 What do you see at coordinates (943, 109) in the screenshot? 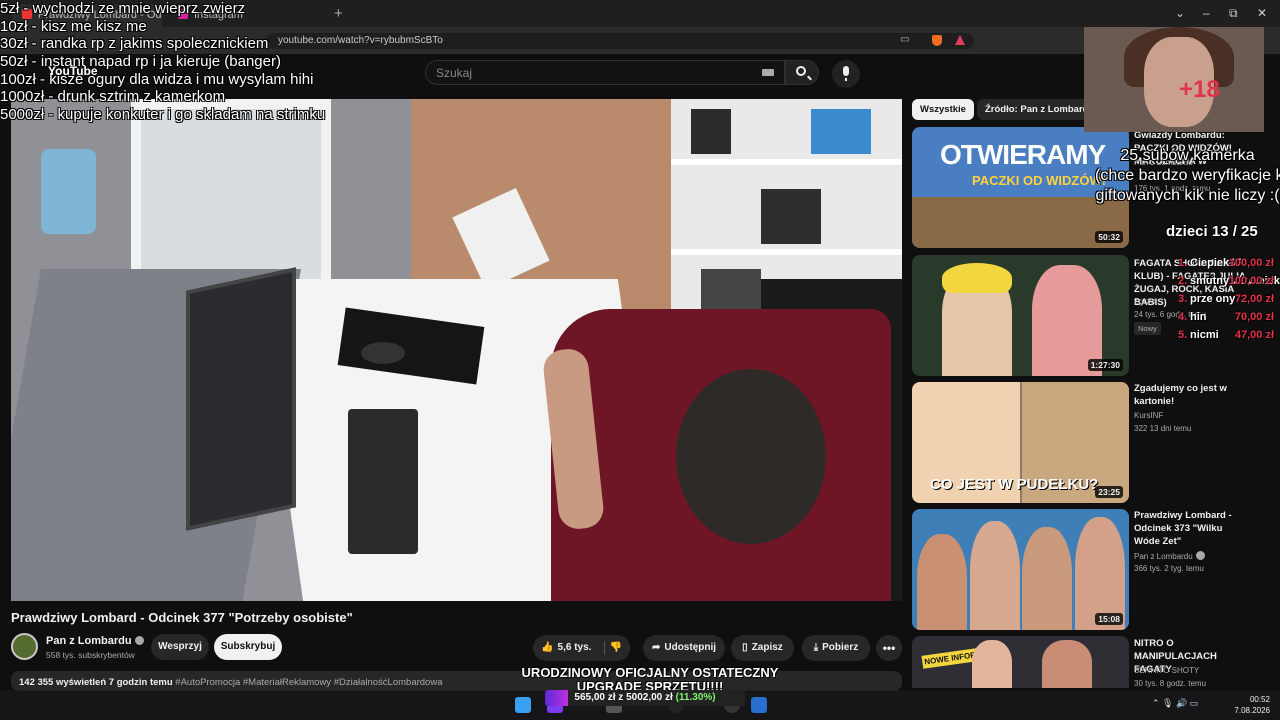
I see `chip-all: Wszystkie` at bounding box center [943, 109].